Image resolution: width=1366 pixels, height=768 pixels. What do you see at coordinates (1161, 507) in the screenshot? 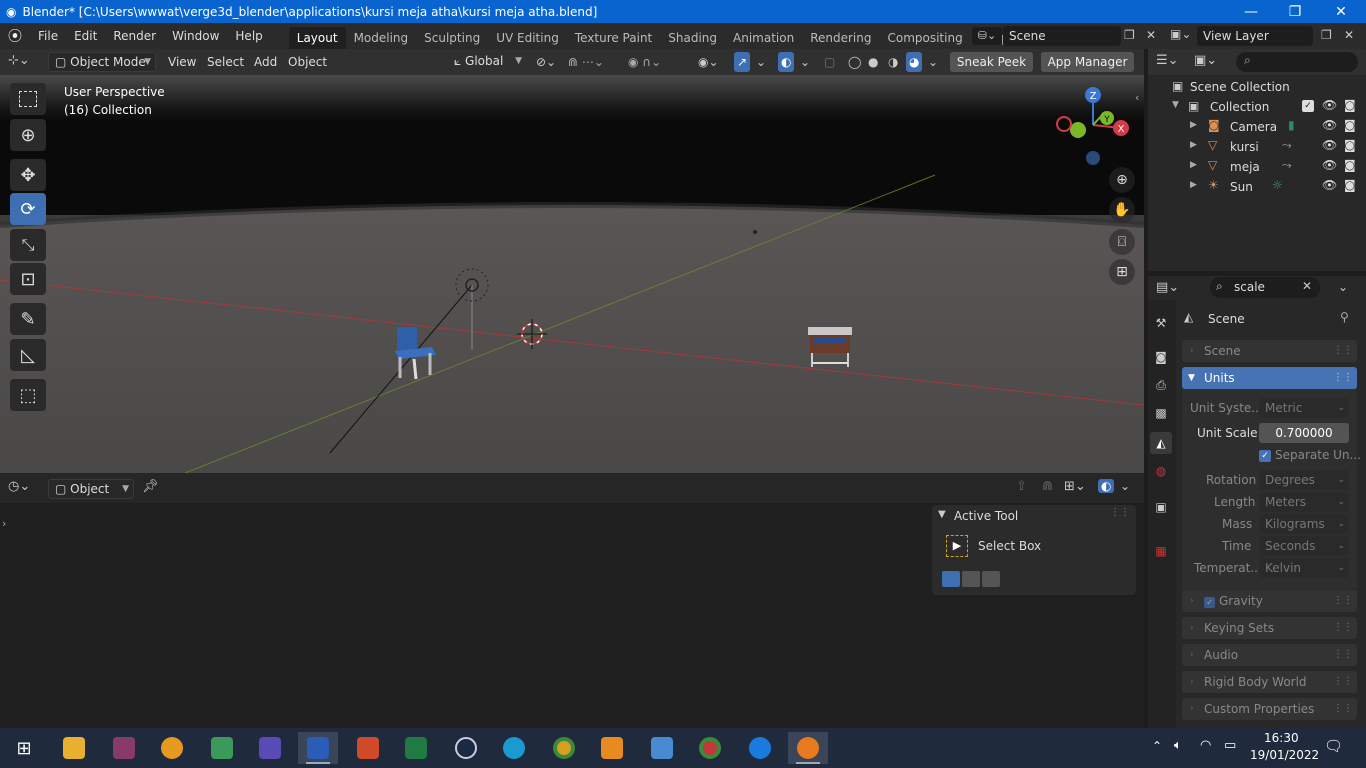
I see `collection-tab-icon: ▣` at bounding box center [1161, 507].